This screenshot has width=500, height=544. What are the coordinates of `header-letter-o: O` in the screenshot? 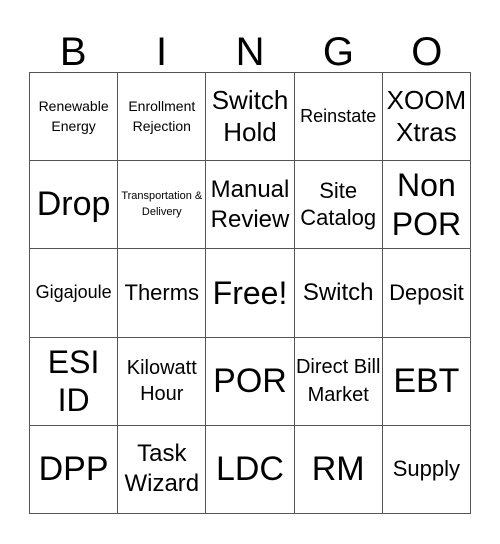 It's located at (427, 52).